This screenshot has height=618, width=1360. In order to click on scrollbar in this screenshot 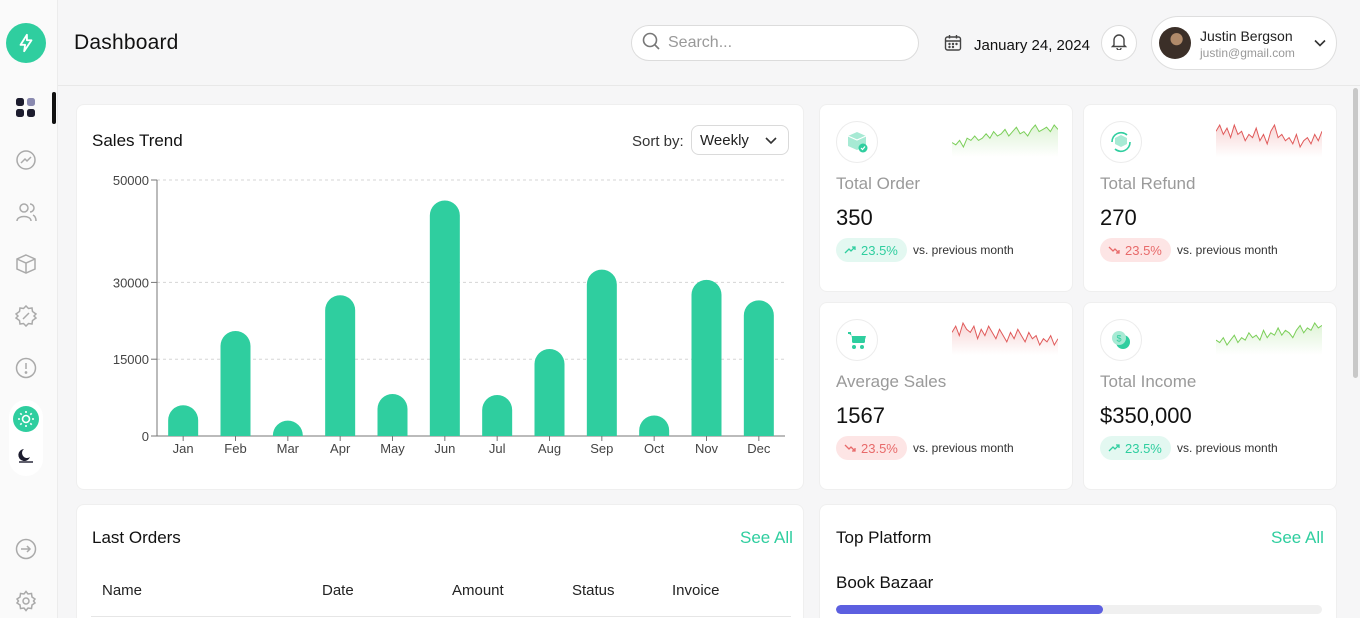, I will do `click(1355, 233)`.